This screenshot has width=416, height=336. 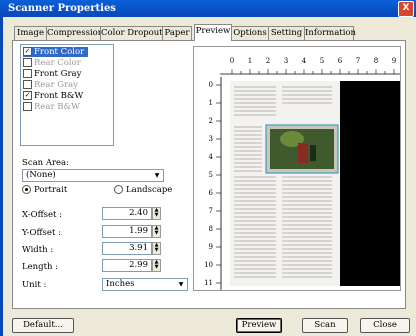 I want to click on ruler-top-label: 4, so click(x=304, y=61).